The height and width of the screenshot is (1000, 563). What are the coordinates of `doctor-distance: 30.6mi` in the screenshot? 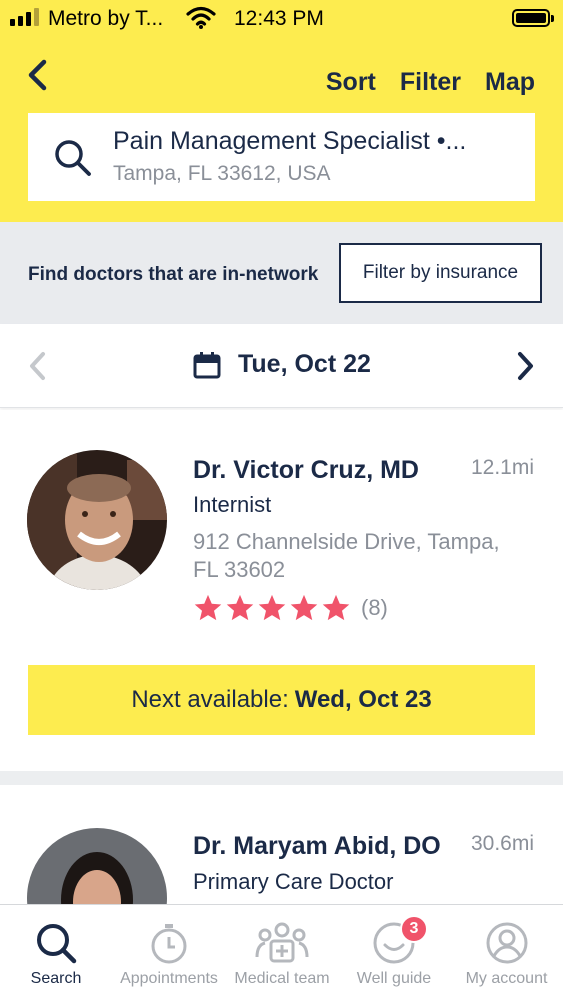 It's located at (502, 843).